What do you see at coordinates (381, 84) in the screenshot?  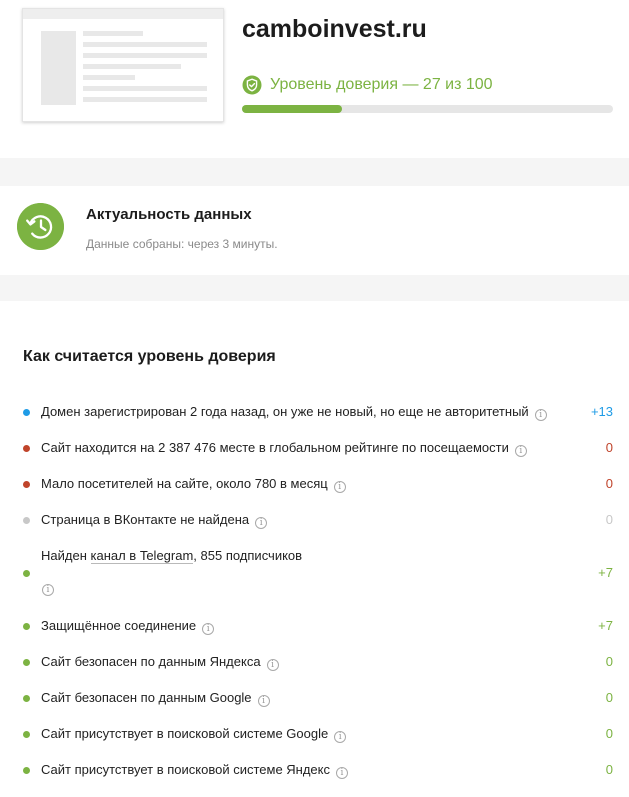 I see `trust-level-label: Уровень доверия — 27 из 100` at bounding box center [381, 84].